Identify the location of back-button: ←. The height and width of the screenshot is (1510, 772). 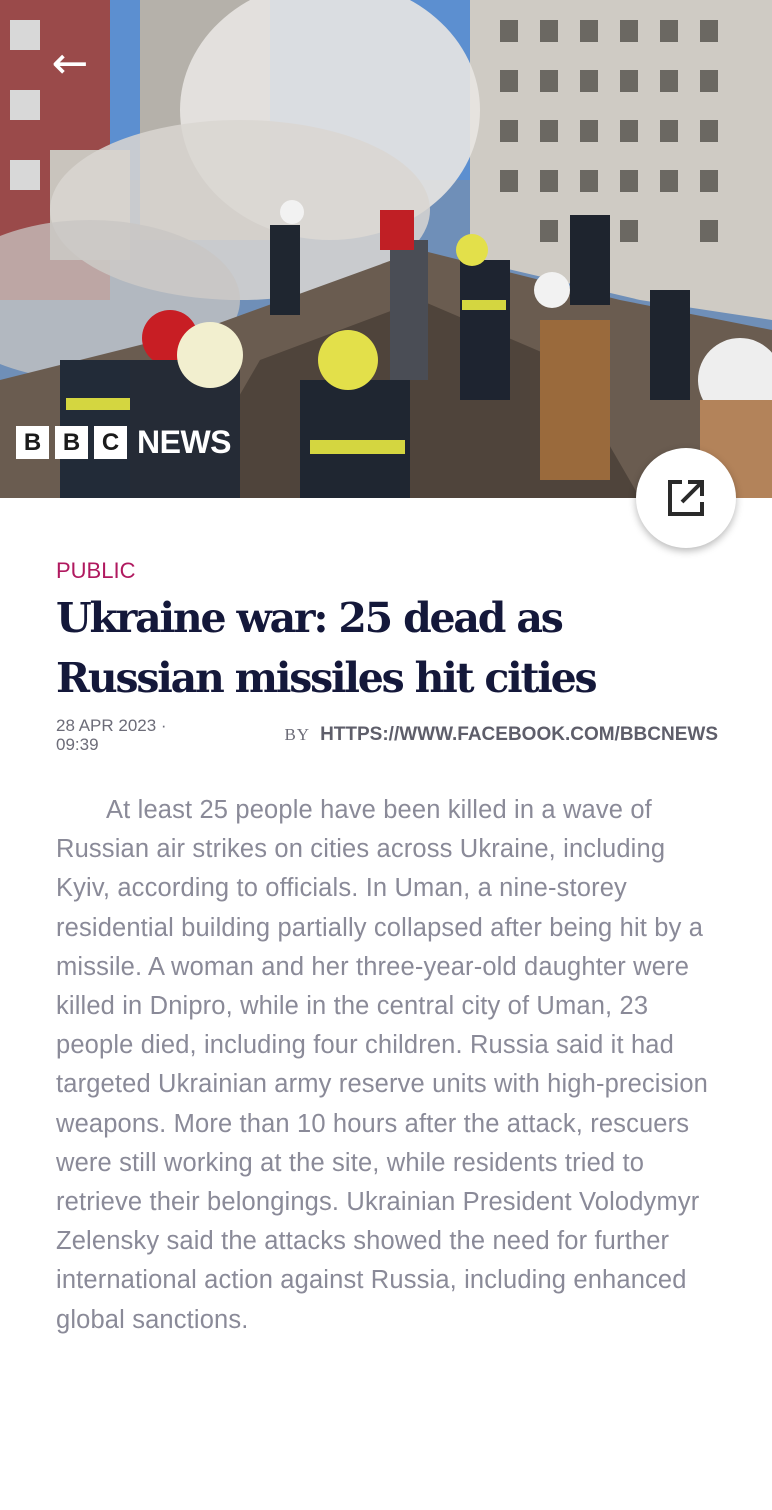
(70, 64).